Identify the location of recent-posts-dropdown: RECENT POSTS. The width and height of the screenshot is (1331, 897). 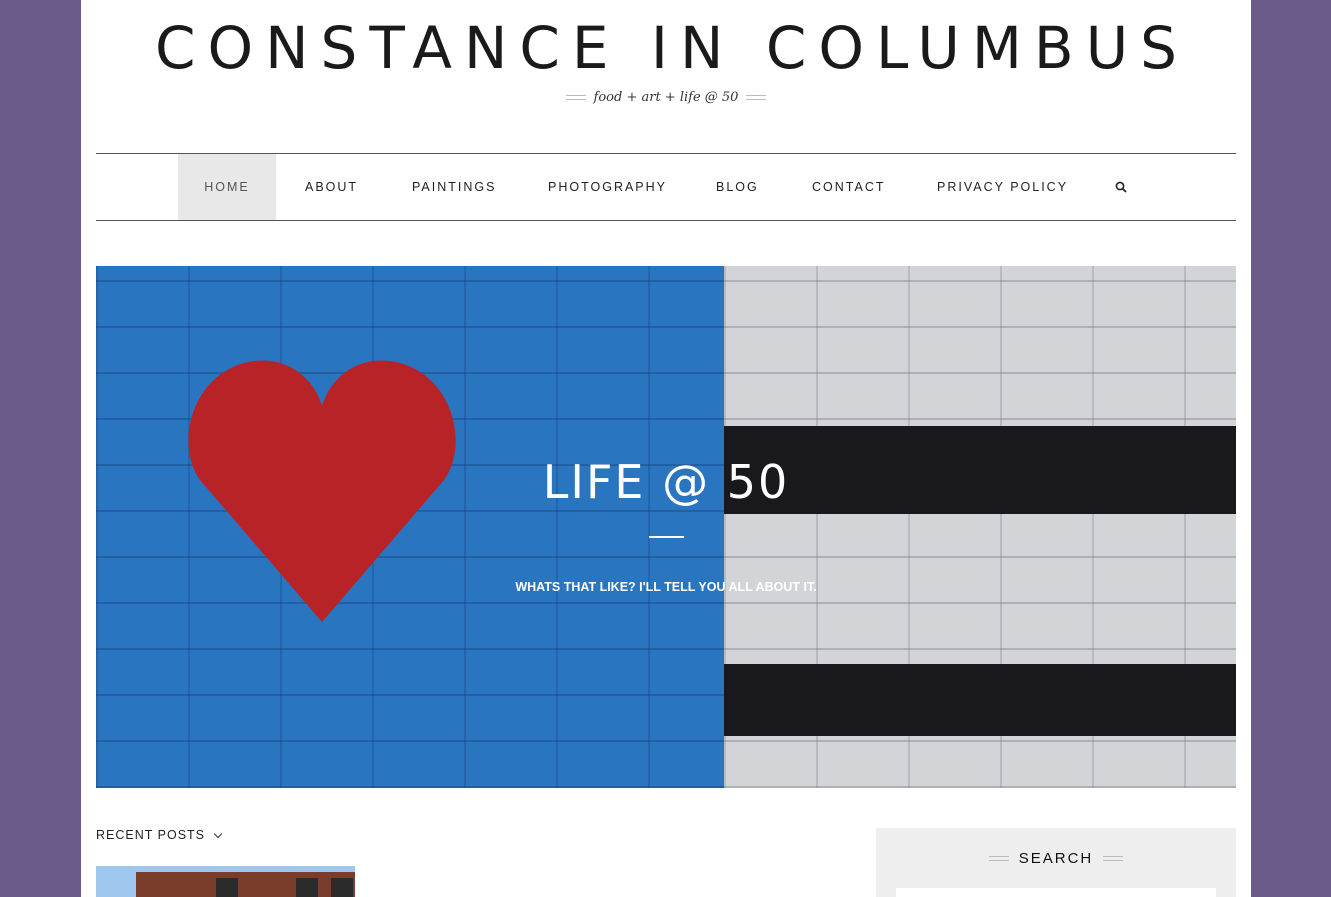
(159, 835).